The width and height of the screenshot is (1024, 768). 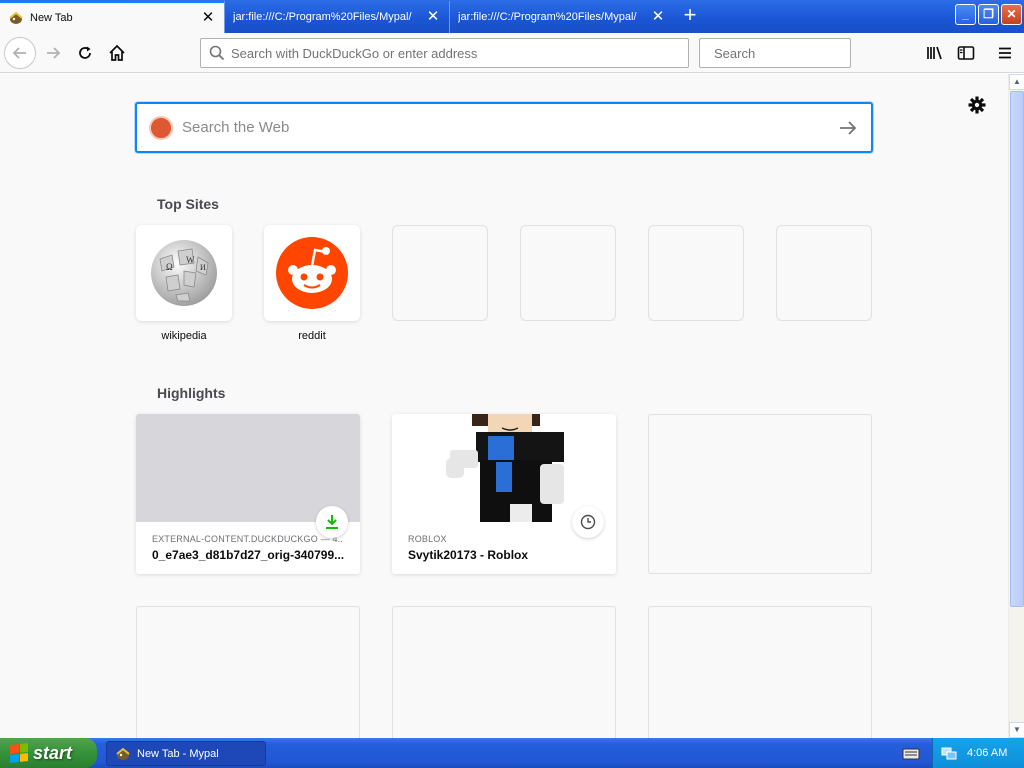 I want to click on scroll-down-button: ▼, so click(x=1016, y=730).